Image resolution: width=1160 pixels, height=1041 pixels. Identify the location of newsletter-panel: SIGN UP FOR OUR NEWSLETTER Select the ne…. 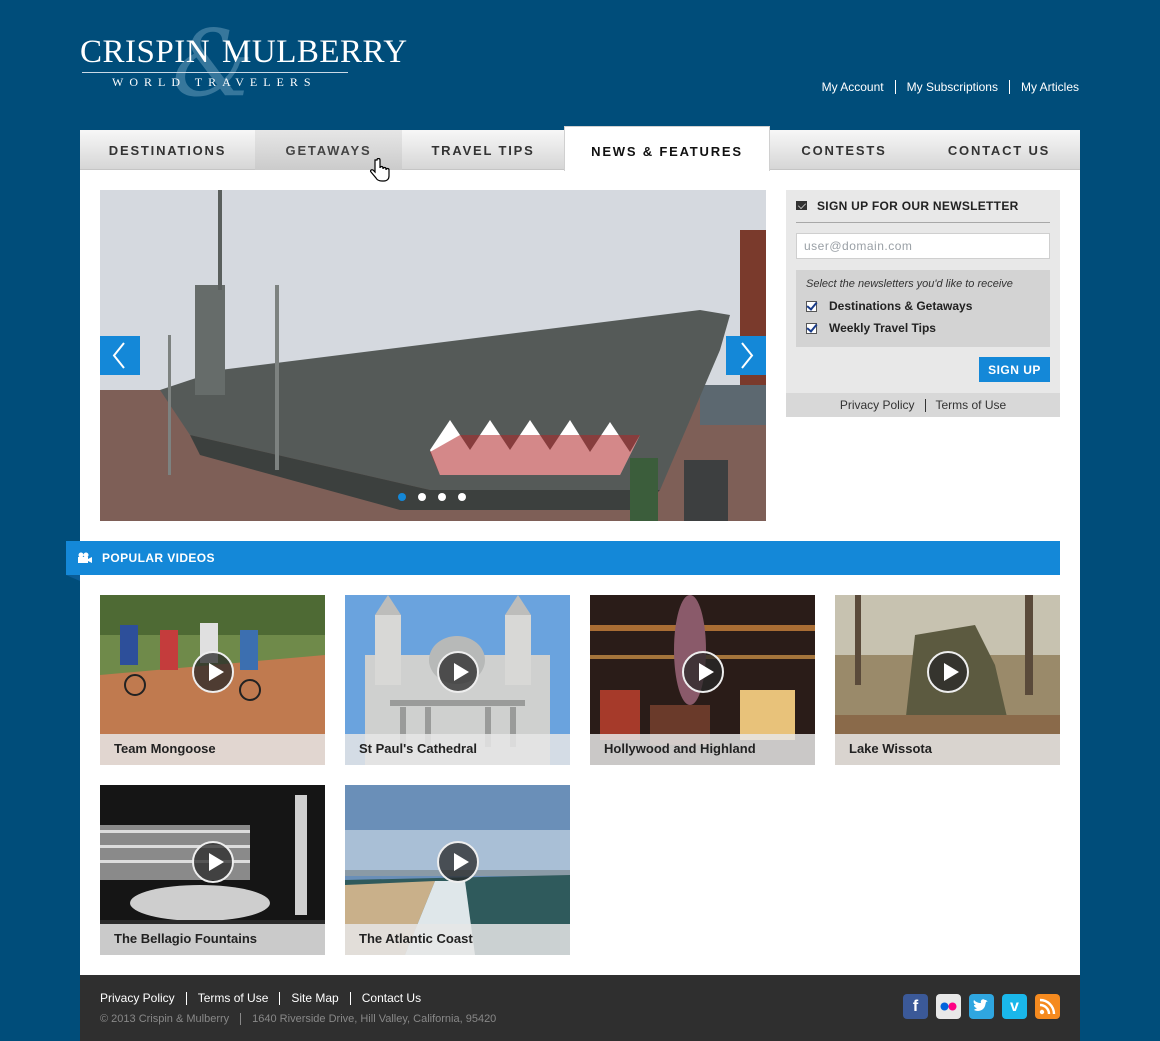
(923, 303).